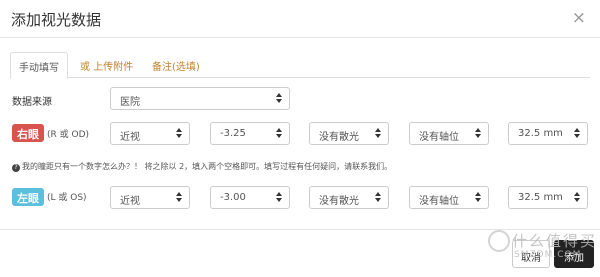 This screenshot has height=277, width=600. What do you see at coordinates (300, 229) in the screenshot?
I see `footer-divider` at bounding box center [300, 229].